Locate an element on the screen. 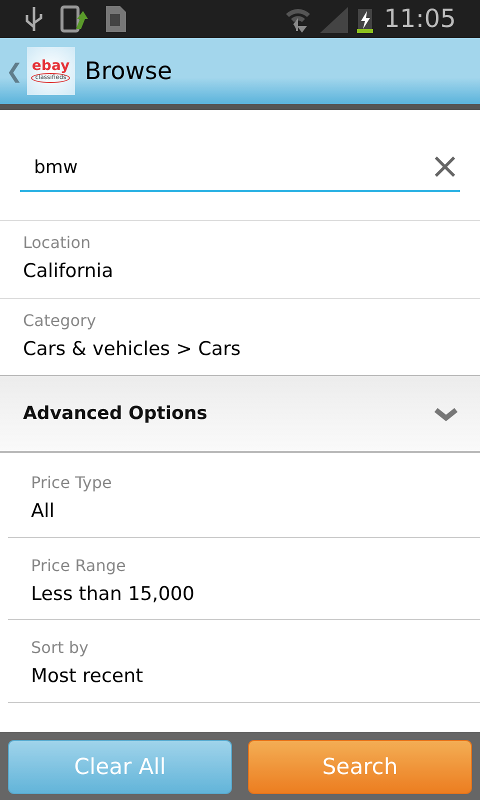  clear-button: × is located at coordinates (445, 167).